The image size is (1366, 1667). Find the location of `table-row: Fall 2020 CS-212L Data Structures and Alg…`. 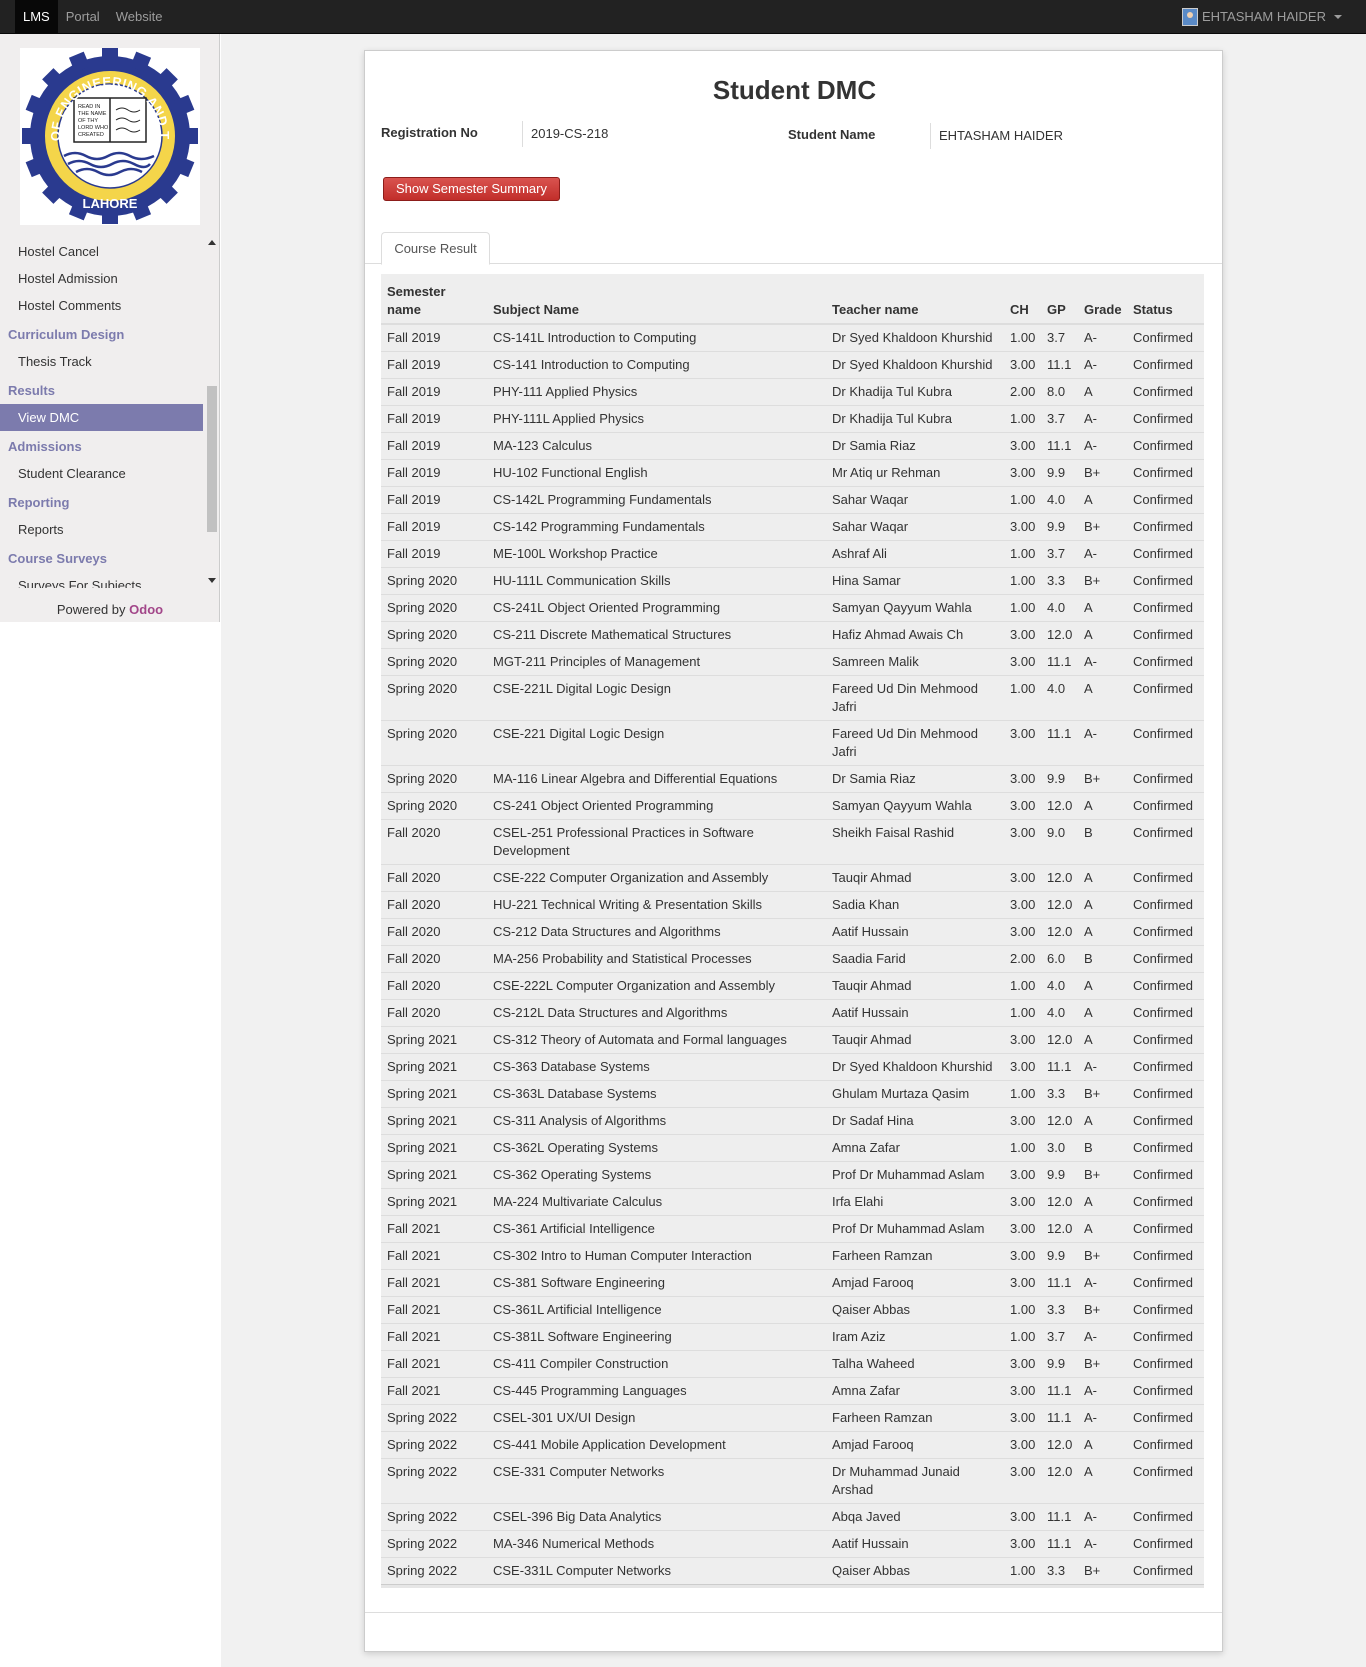

table-row: Fall 2020 CS-212L Data Structures and Alg… is located at coordinates (792, 1013).